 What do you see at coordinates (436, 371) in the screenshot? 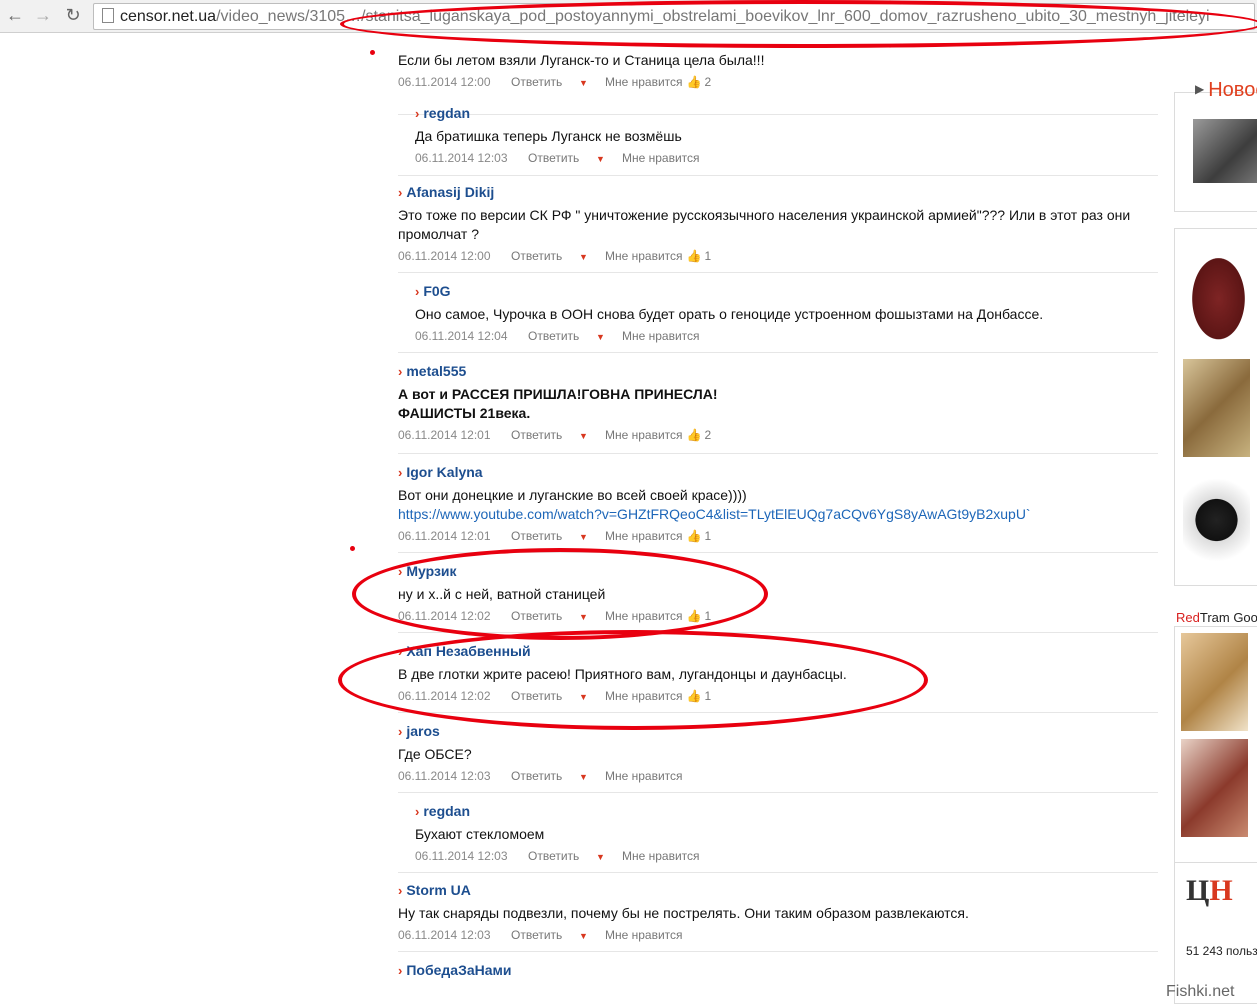
I see `author-name: metal555` at bounding box center [436, 371].